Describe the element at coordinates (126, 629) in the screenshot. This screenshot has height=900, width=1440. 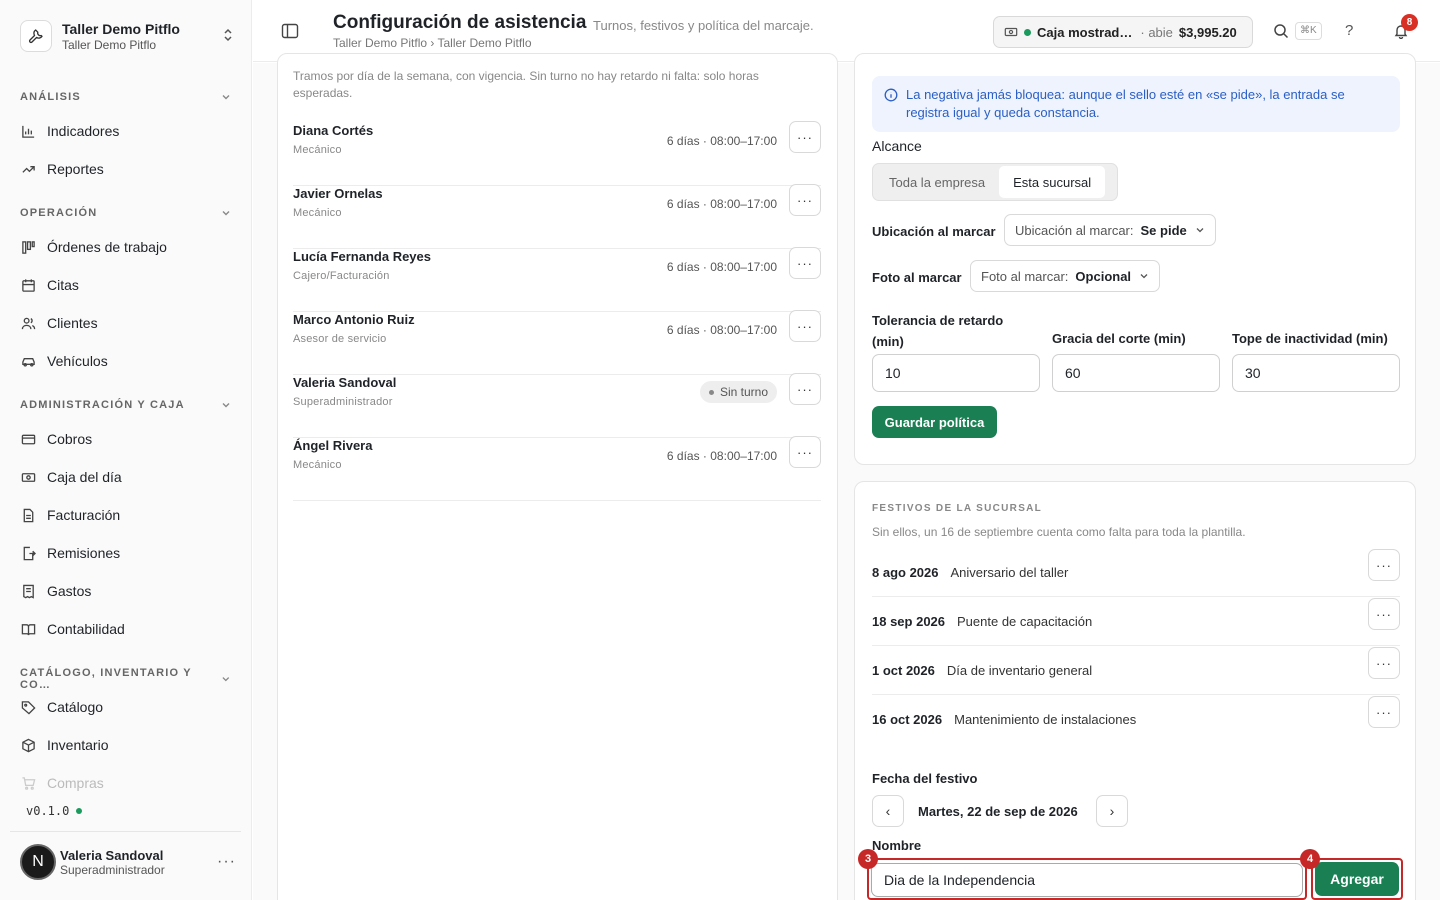
I see `sidebar-item-contabilidad: Contabilidad` at that location.